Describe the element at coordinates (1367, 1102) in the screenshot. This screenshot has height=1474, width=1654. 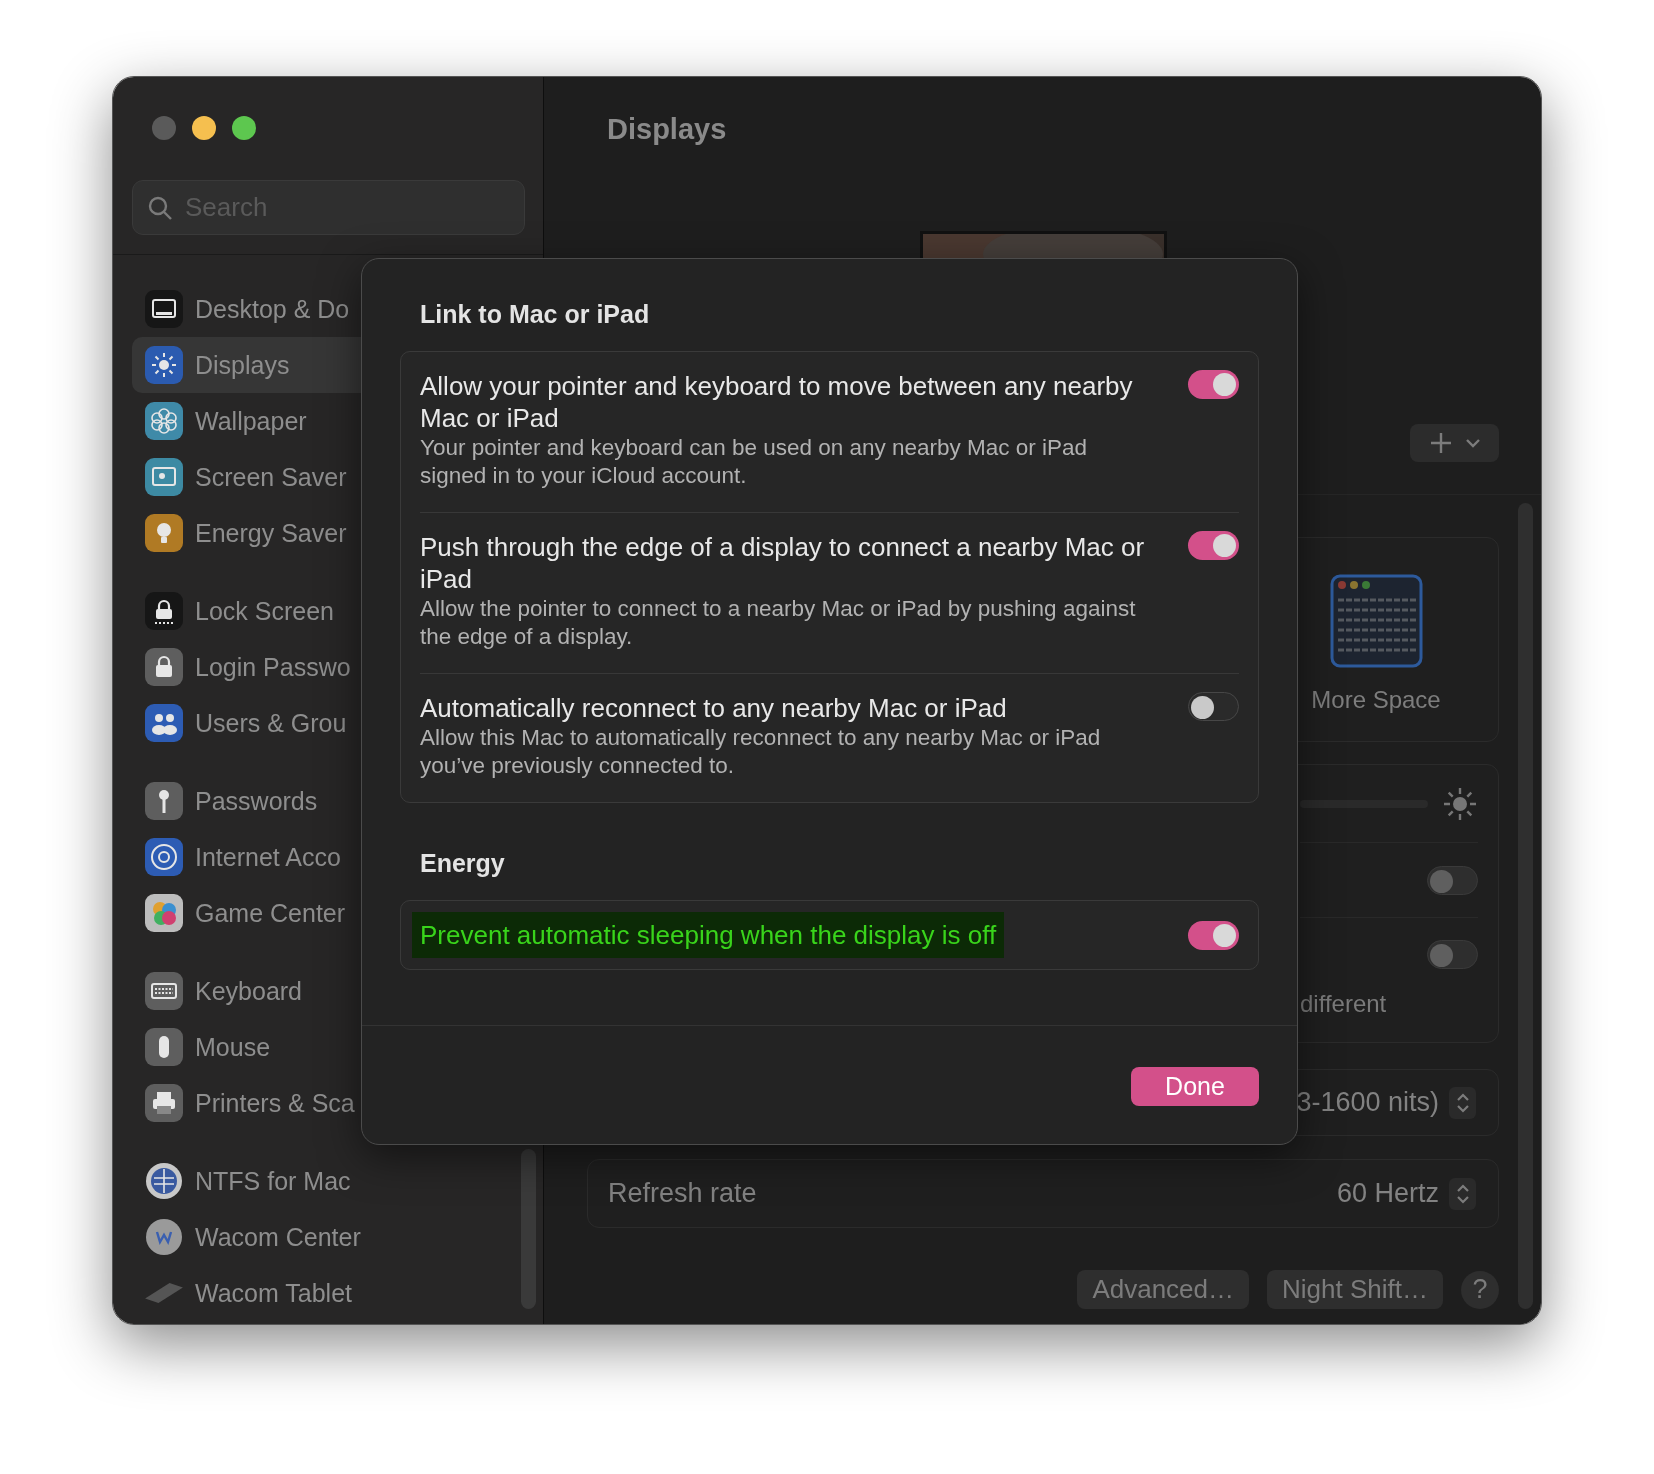
I see `setting-value: 3-1600 nits)` at that location.